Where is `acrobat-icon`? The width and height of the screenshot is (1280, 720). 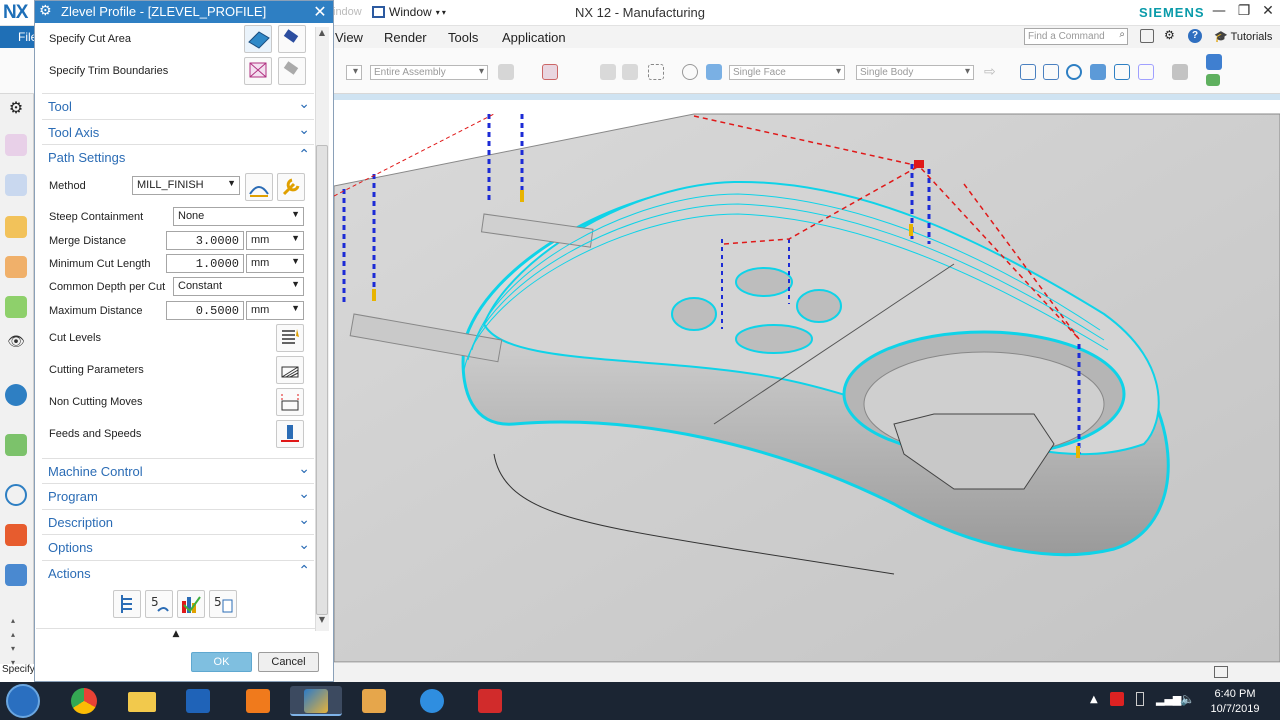
acrobat-icon is located at coordinates (490, 701).